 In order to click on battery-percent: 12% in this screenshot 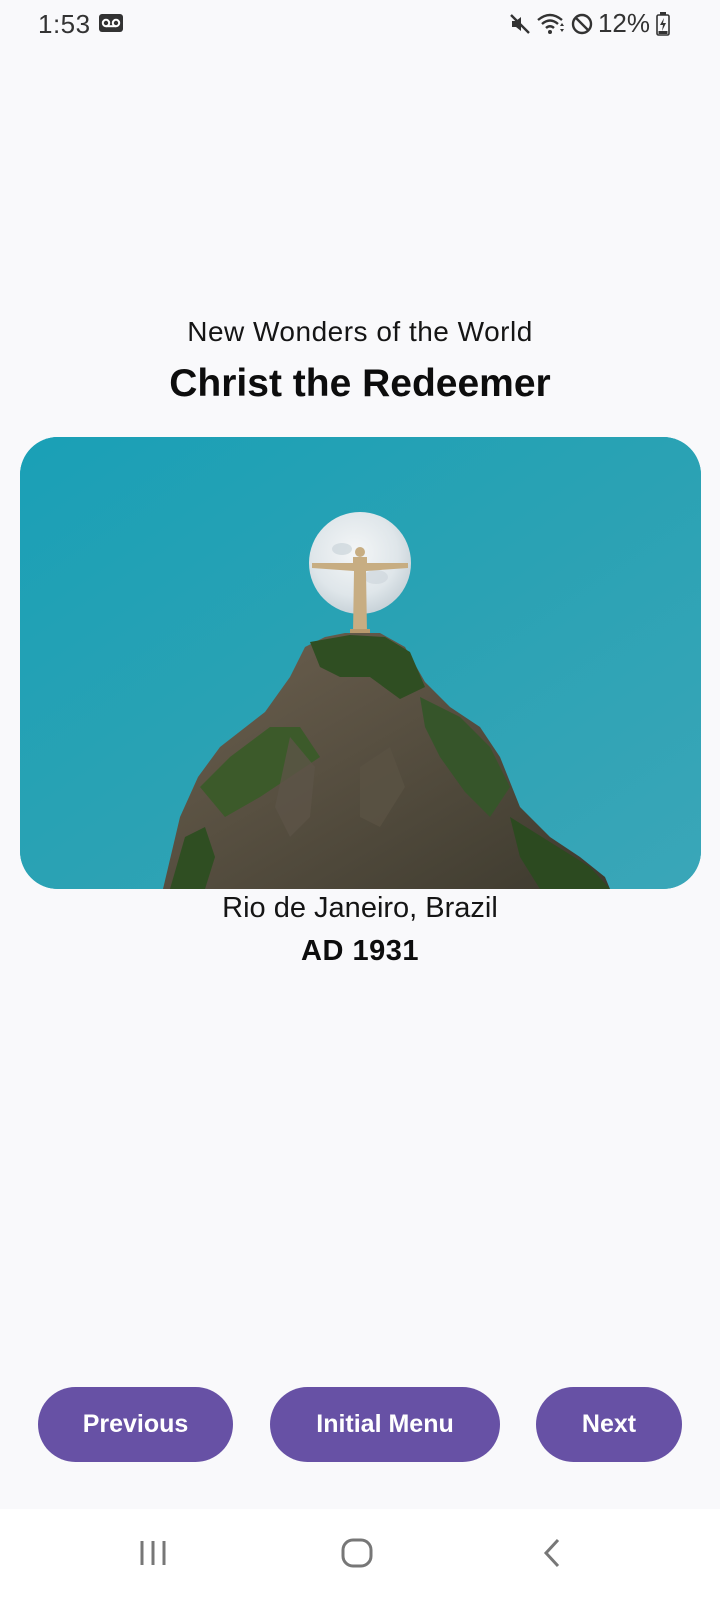, I will do `click(623, 23)`.